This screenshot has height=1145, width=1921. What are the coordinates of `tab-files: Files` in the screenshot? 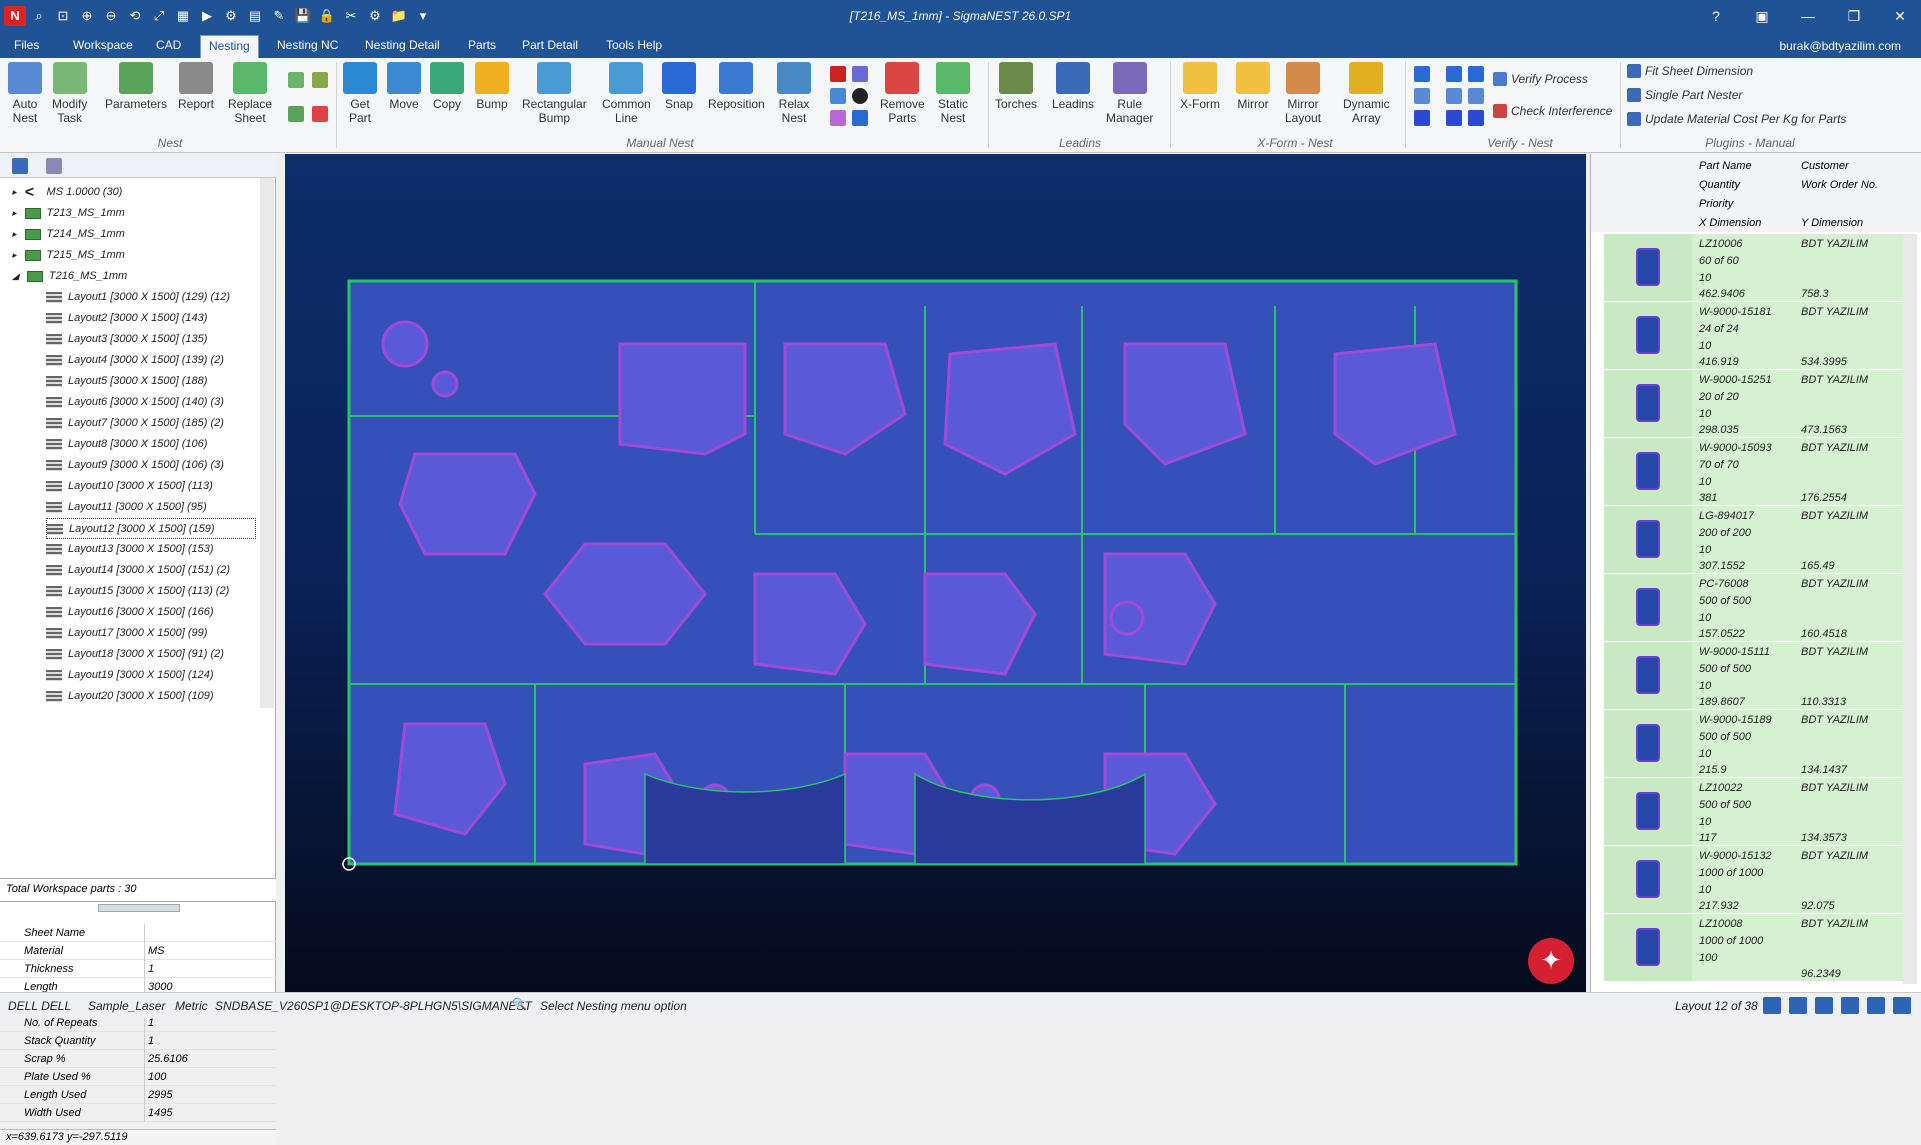 It's located at (26, 45).